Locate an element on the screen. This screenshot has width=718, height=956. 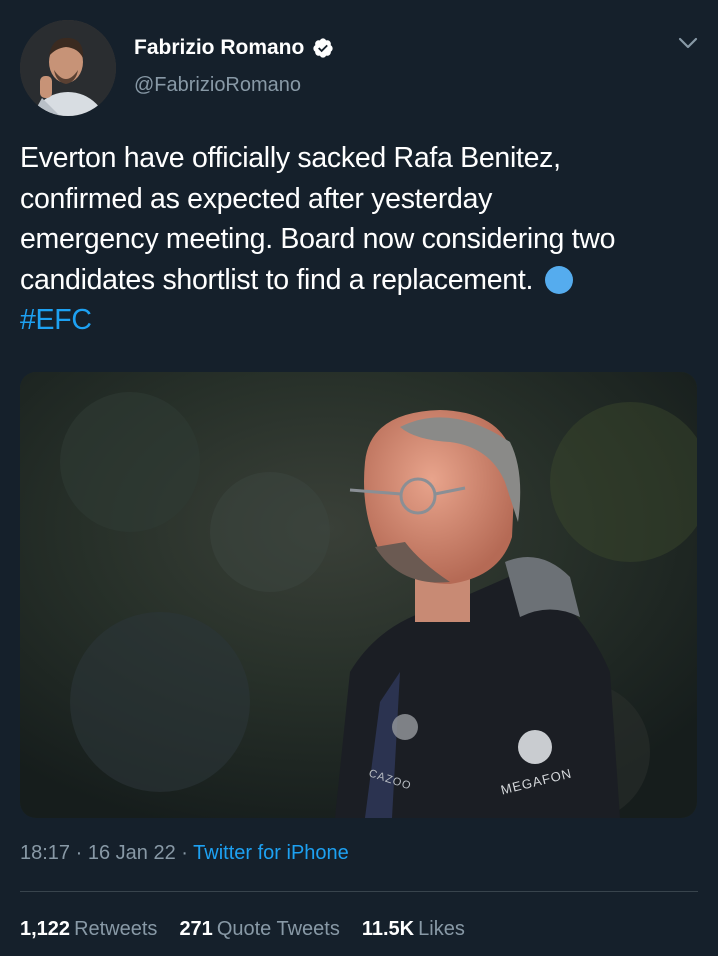
likes-label: Likes is located at coordinates (441, 929).